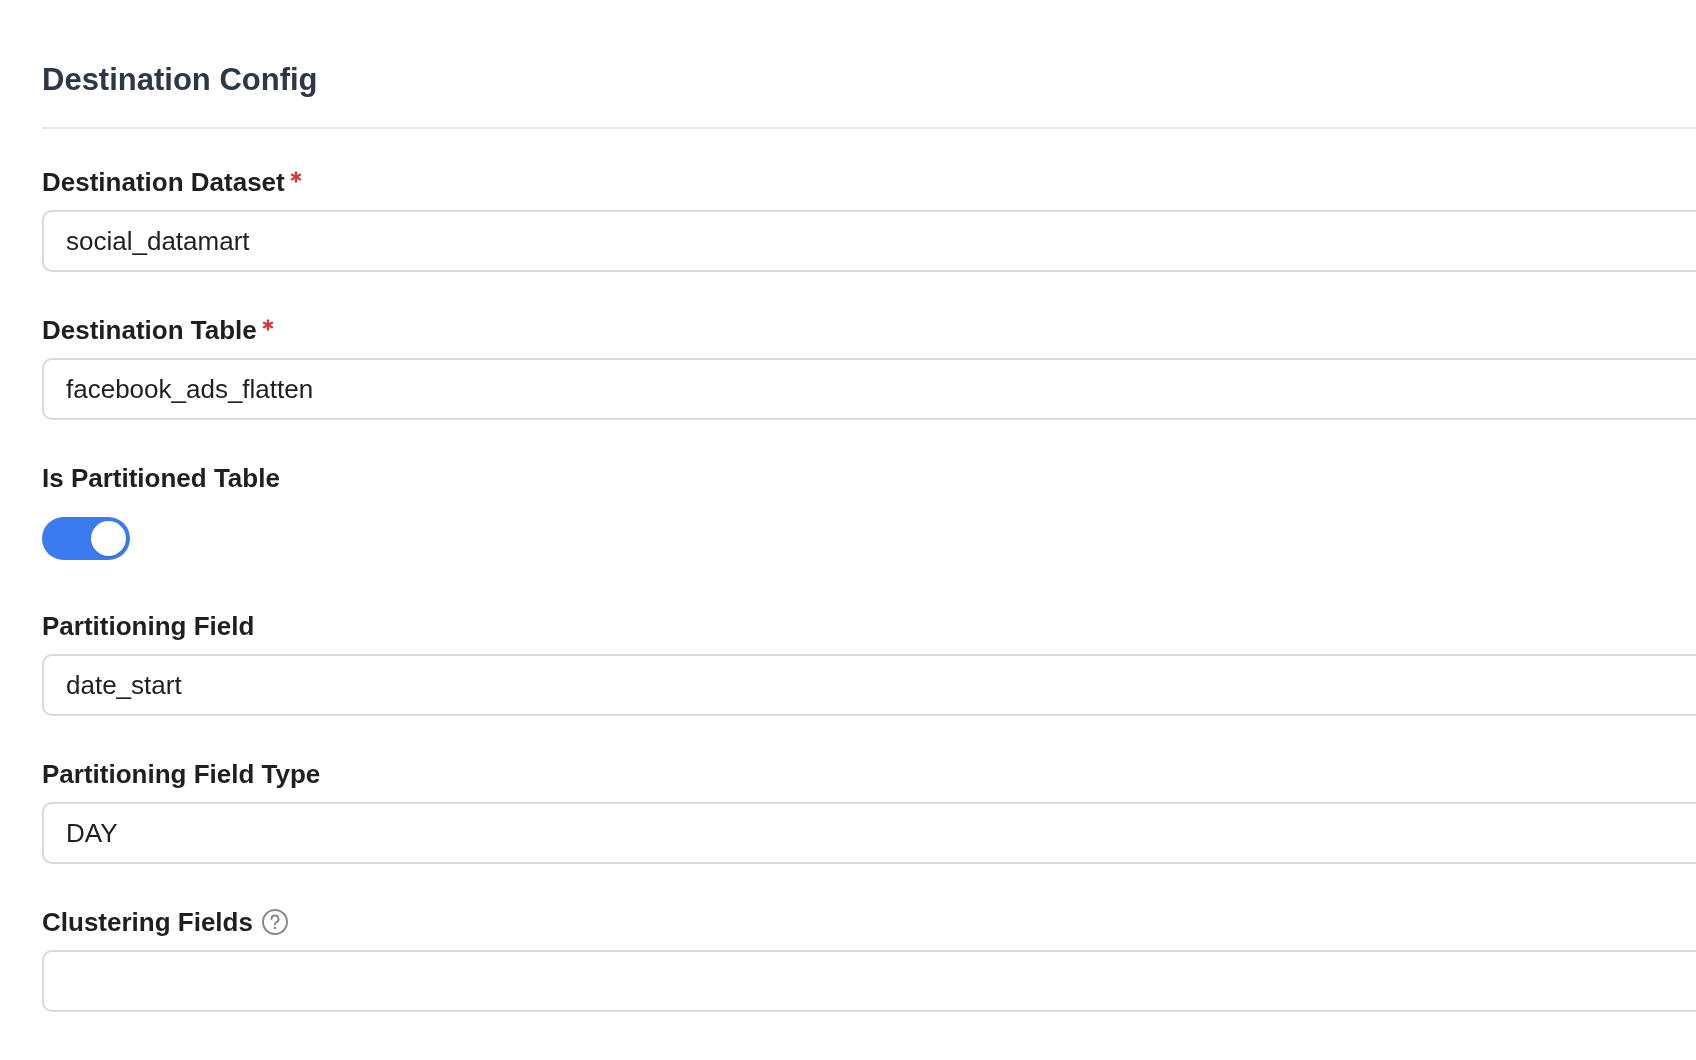 The height and width of the screenshot is (1060, 1696). I want to click on field-label: Partitioning Field Type, so click(181, 774).